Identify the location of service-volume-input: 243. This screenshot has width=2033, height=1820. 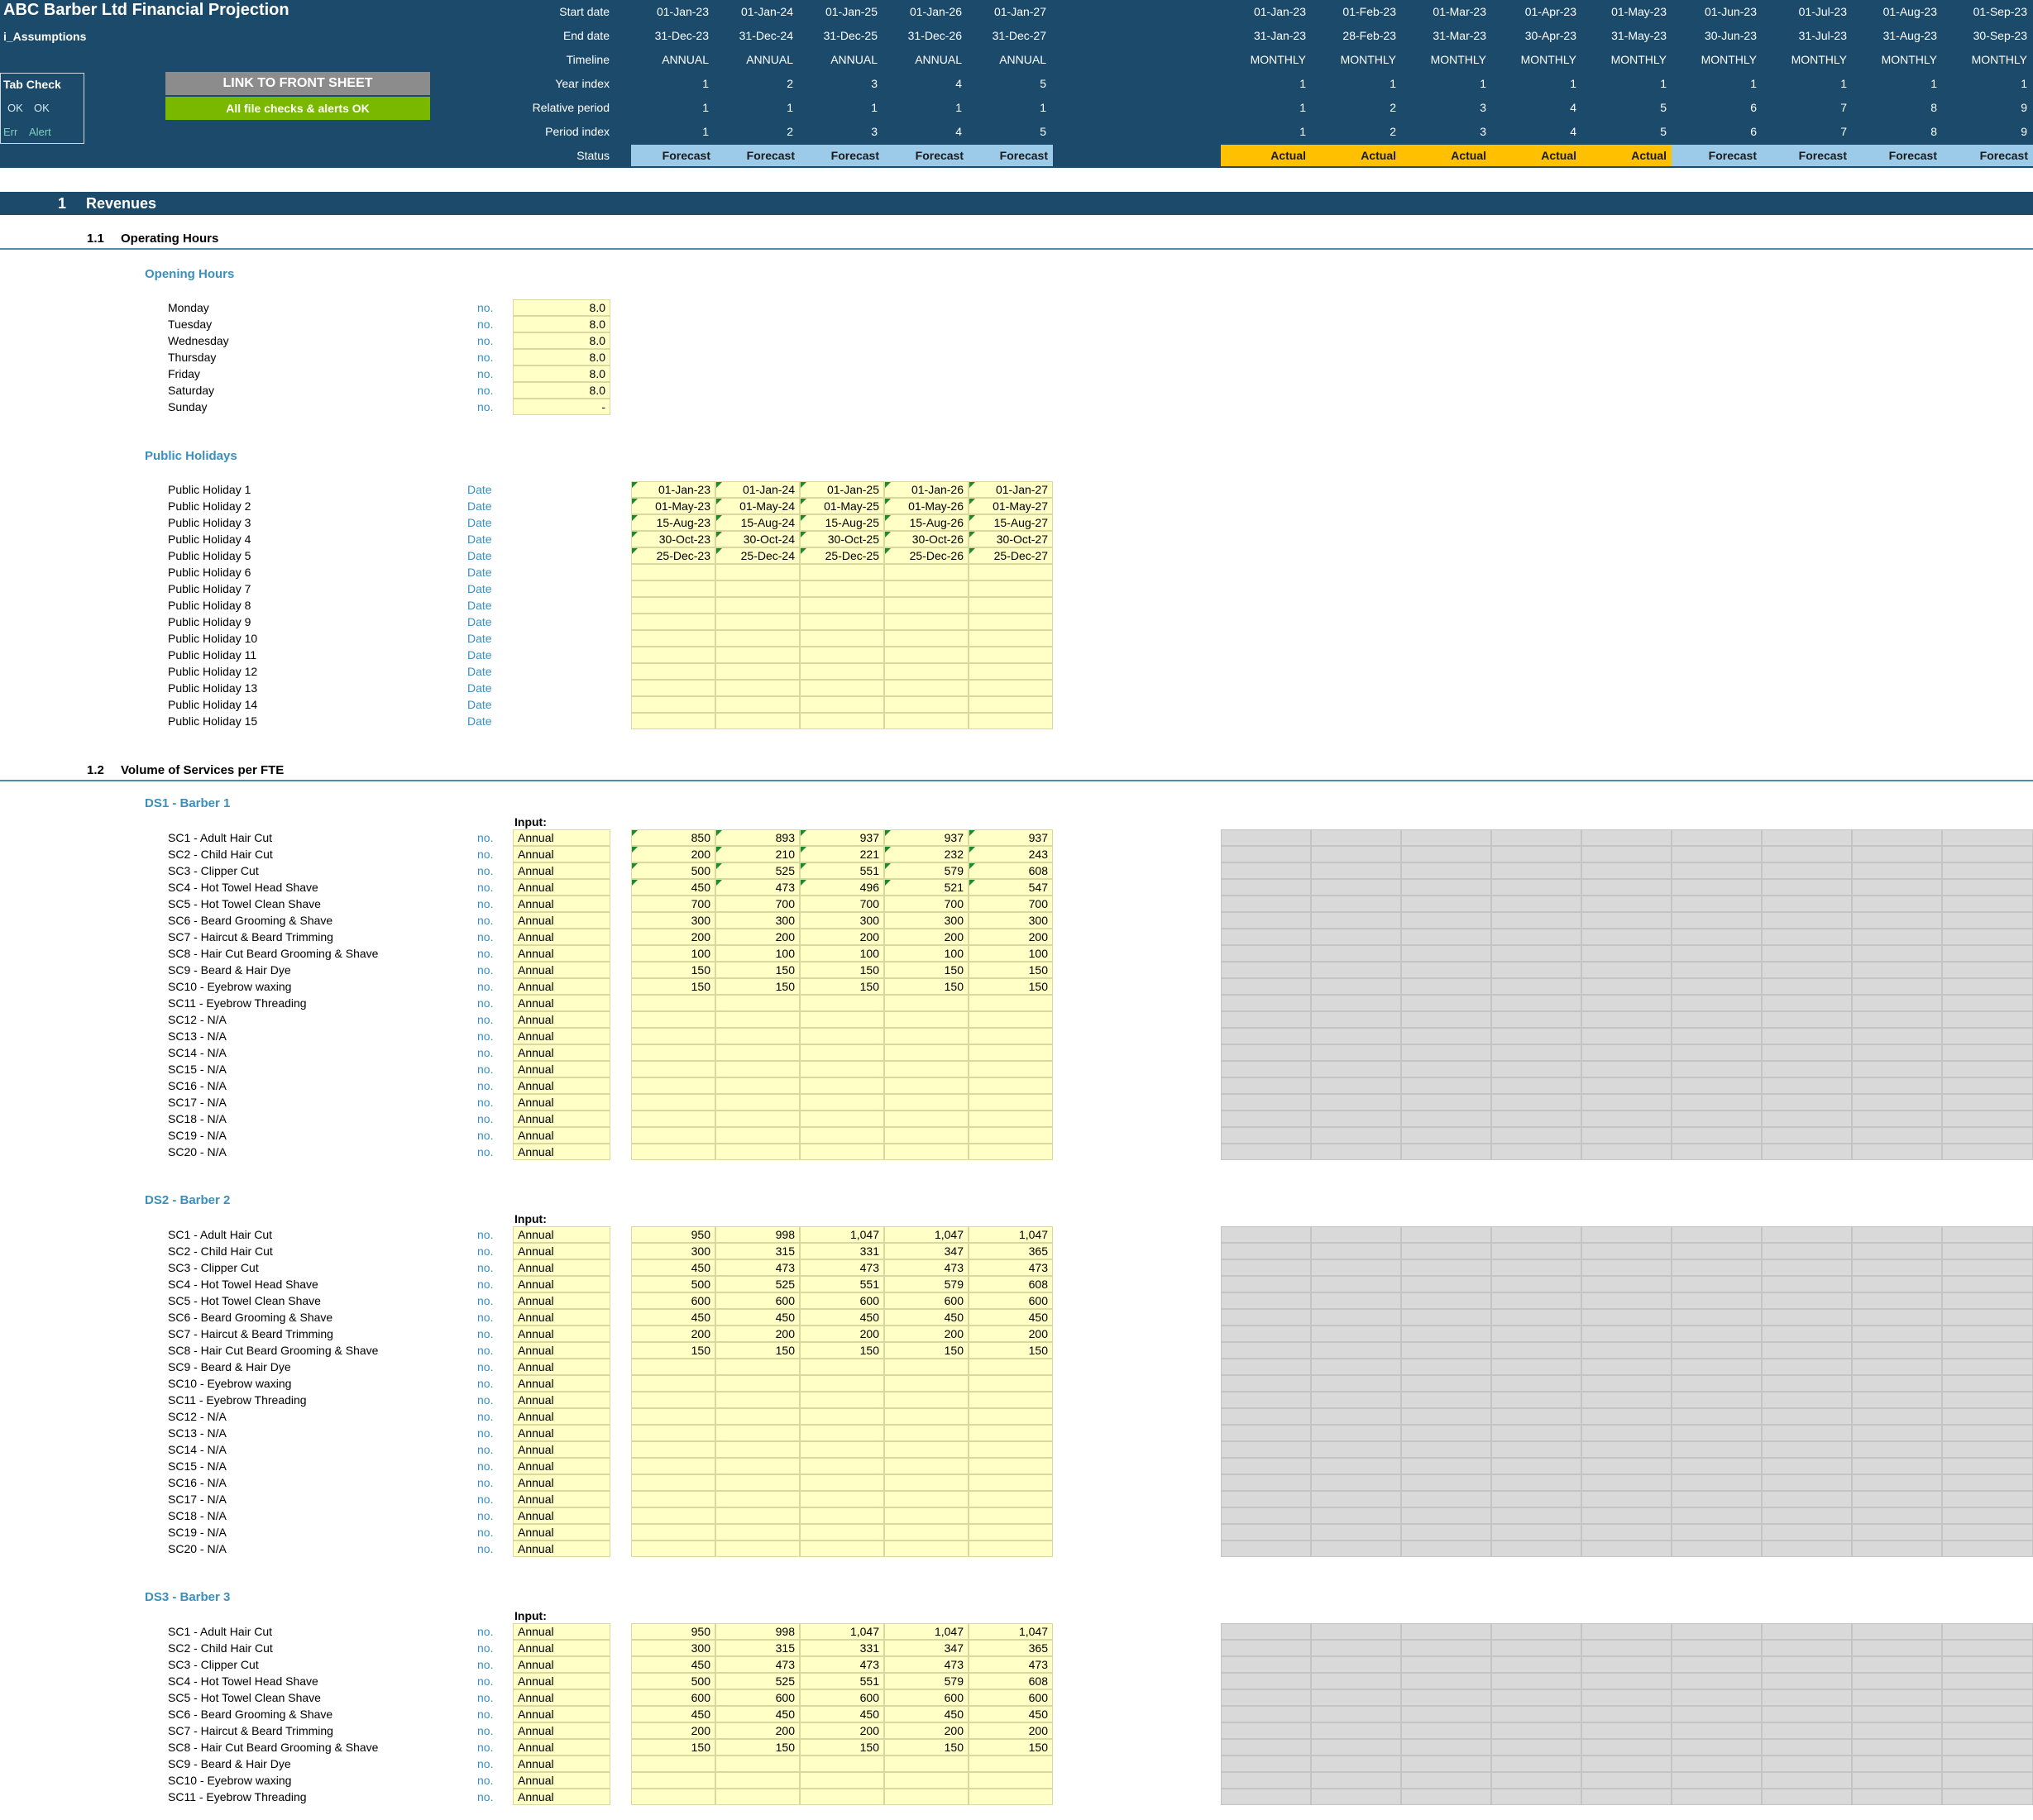
(1011, 854).